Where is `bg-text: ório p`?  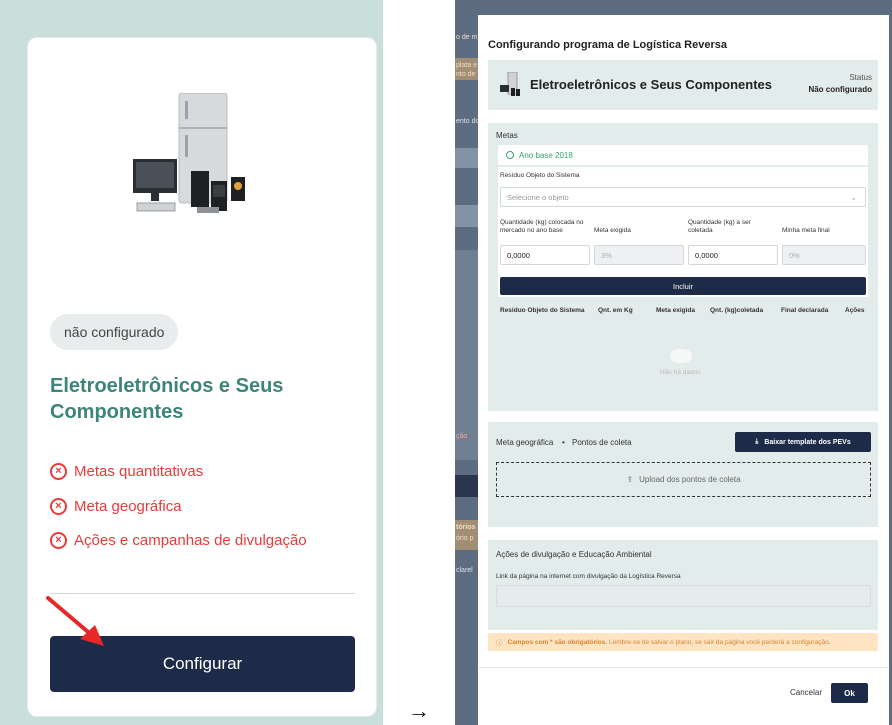 bg-text: ório p is located at coordinates (465, 538).